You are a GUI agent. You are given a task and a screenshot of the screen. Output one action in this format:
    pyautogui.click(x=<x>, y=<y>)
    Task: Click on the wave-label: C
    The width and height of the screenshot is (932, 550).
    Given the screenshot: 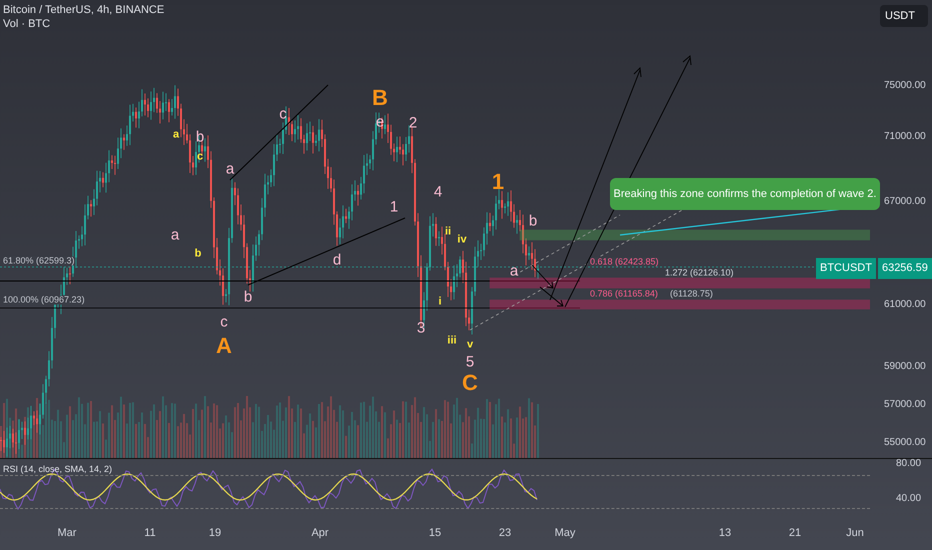 What is the action you would take?
    pyautogui.click(x=470, y=383)
    